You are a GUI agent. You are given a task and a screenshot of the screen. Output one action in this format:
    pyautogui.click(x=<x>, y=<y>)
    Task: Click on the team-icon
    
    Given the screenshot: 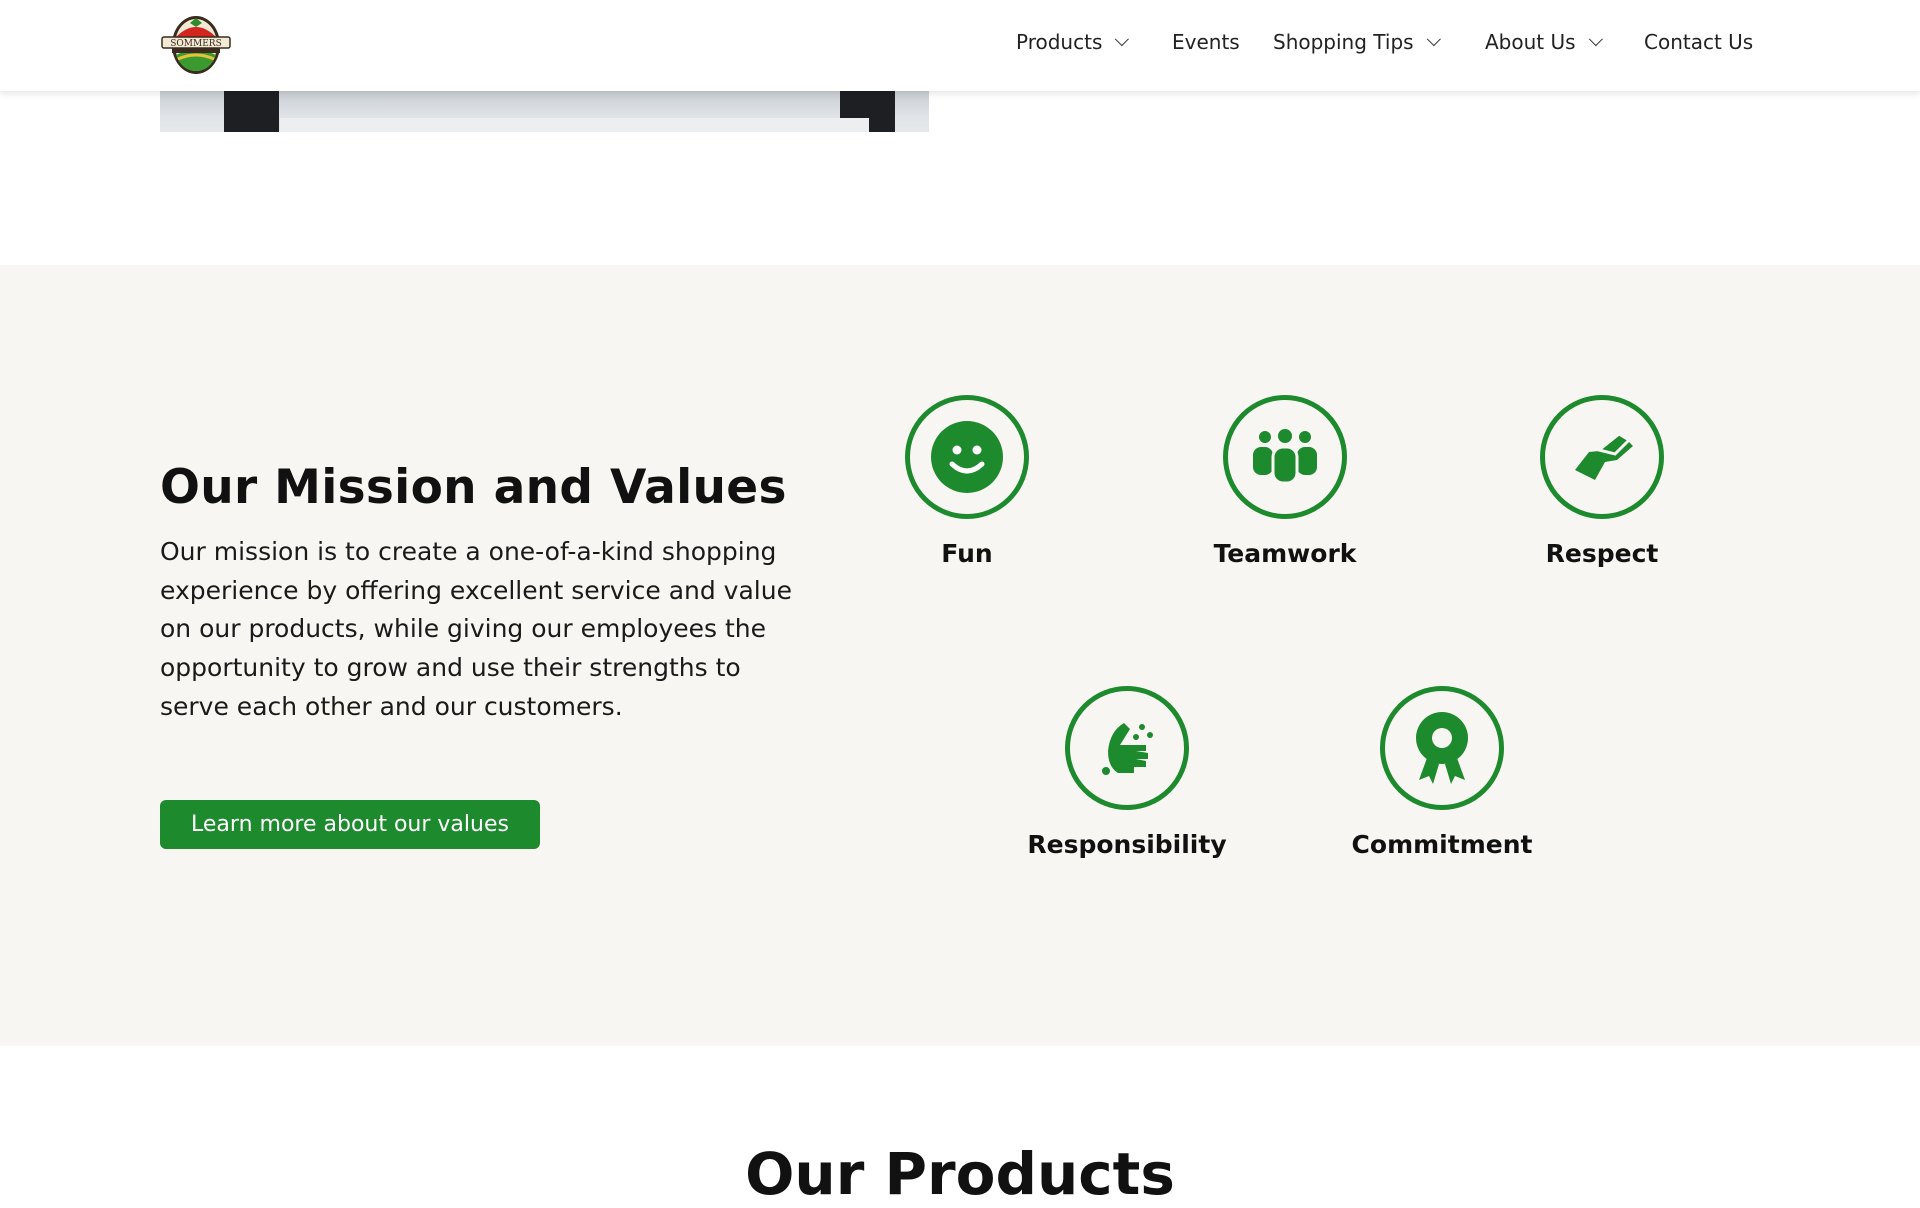 What is the action you would take?
    pyautogui.click(x=1285, y=457)
    